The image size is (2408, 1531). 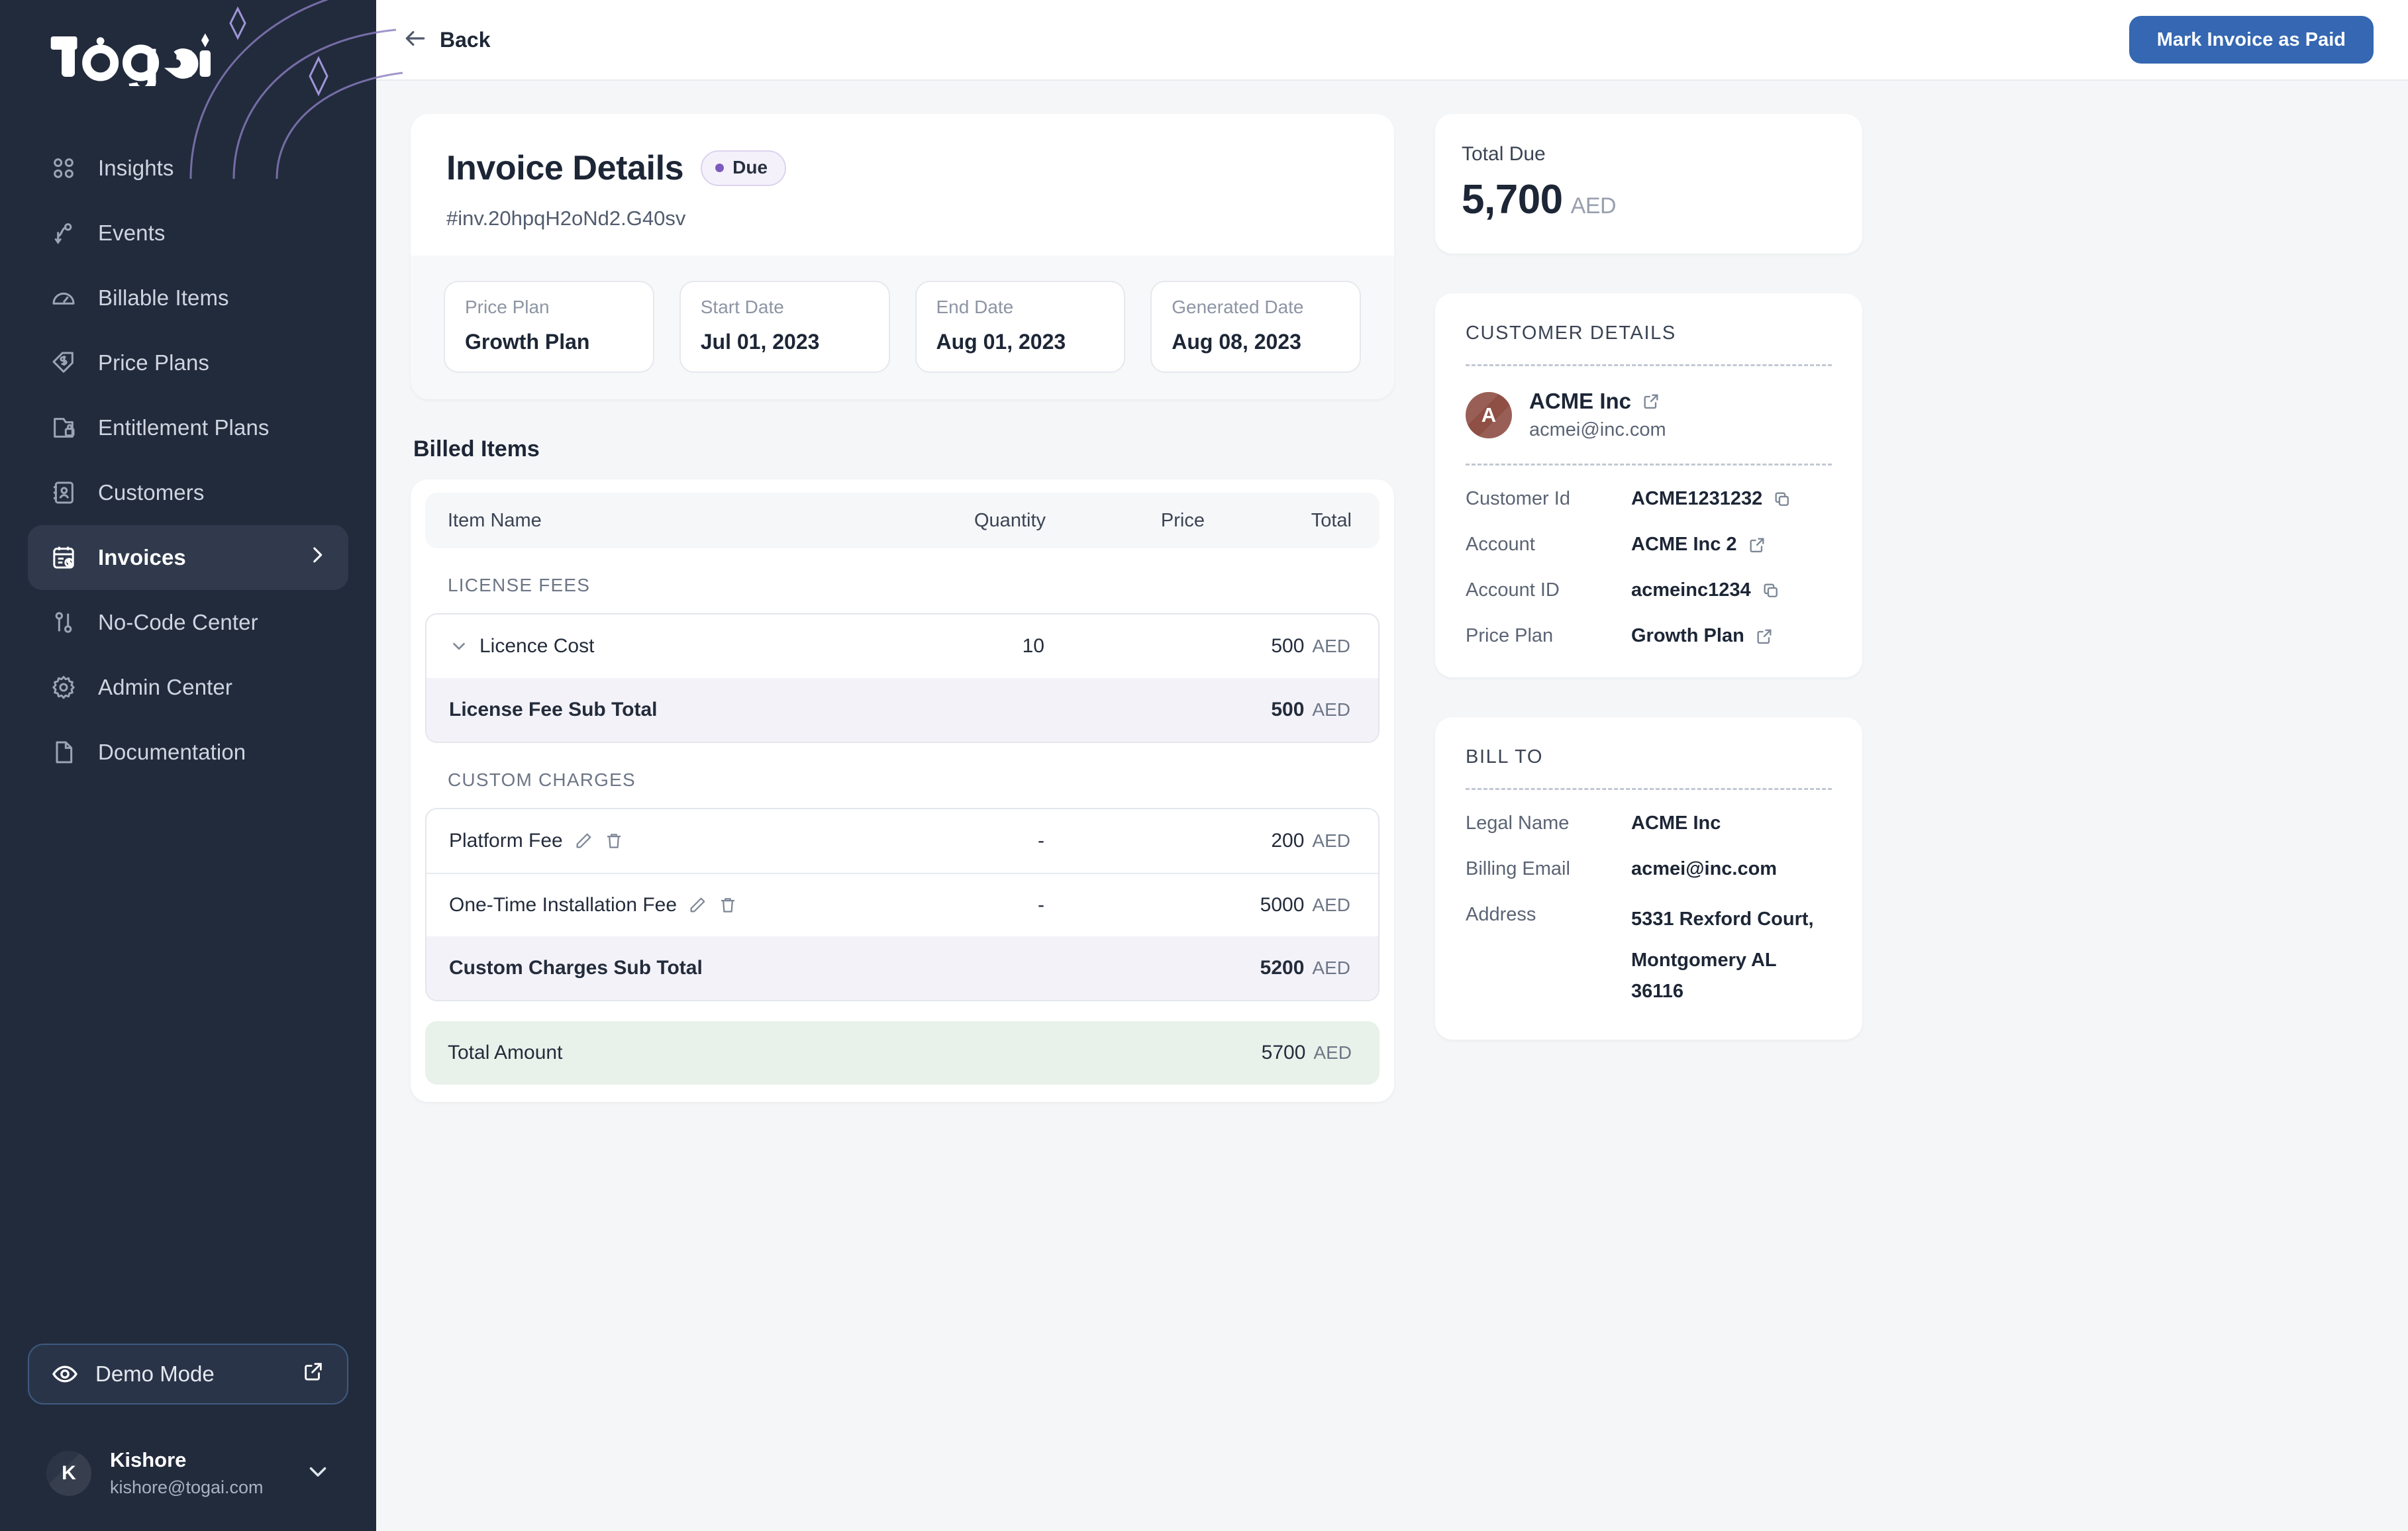 What do you see at coordinates (1331, 520) in the screenshot?
I see `column-header-total: Total` at bounding box center [1331, 520].